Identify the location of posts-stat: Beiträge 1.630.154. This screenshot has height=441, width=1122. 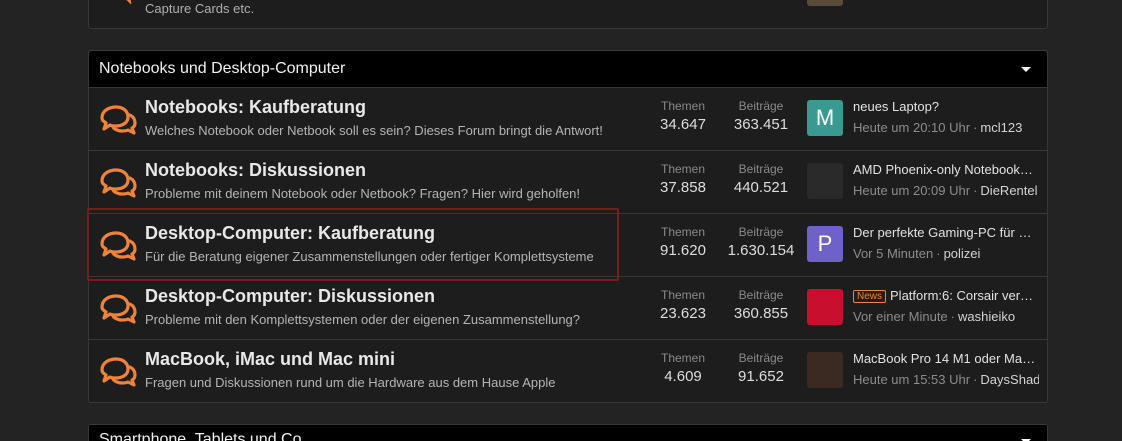
(761, 242).